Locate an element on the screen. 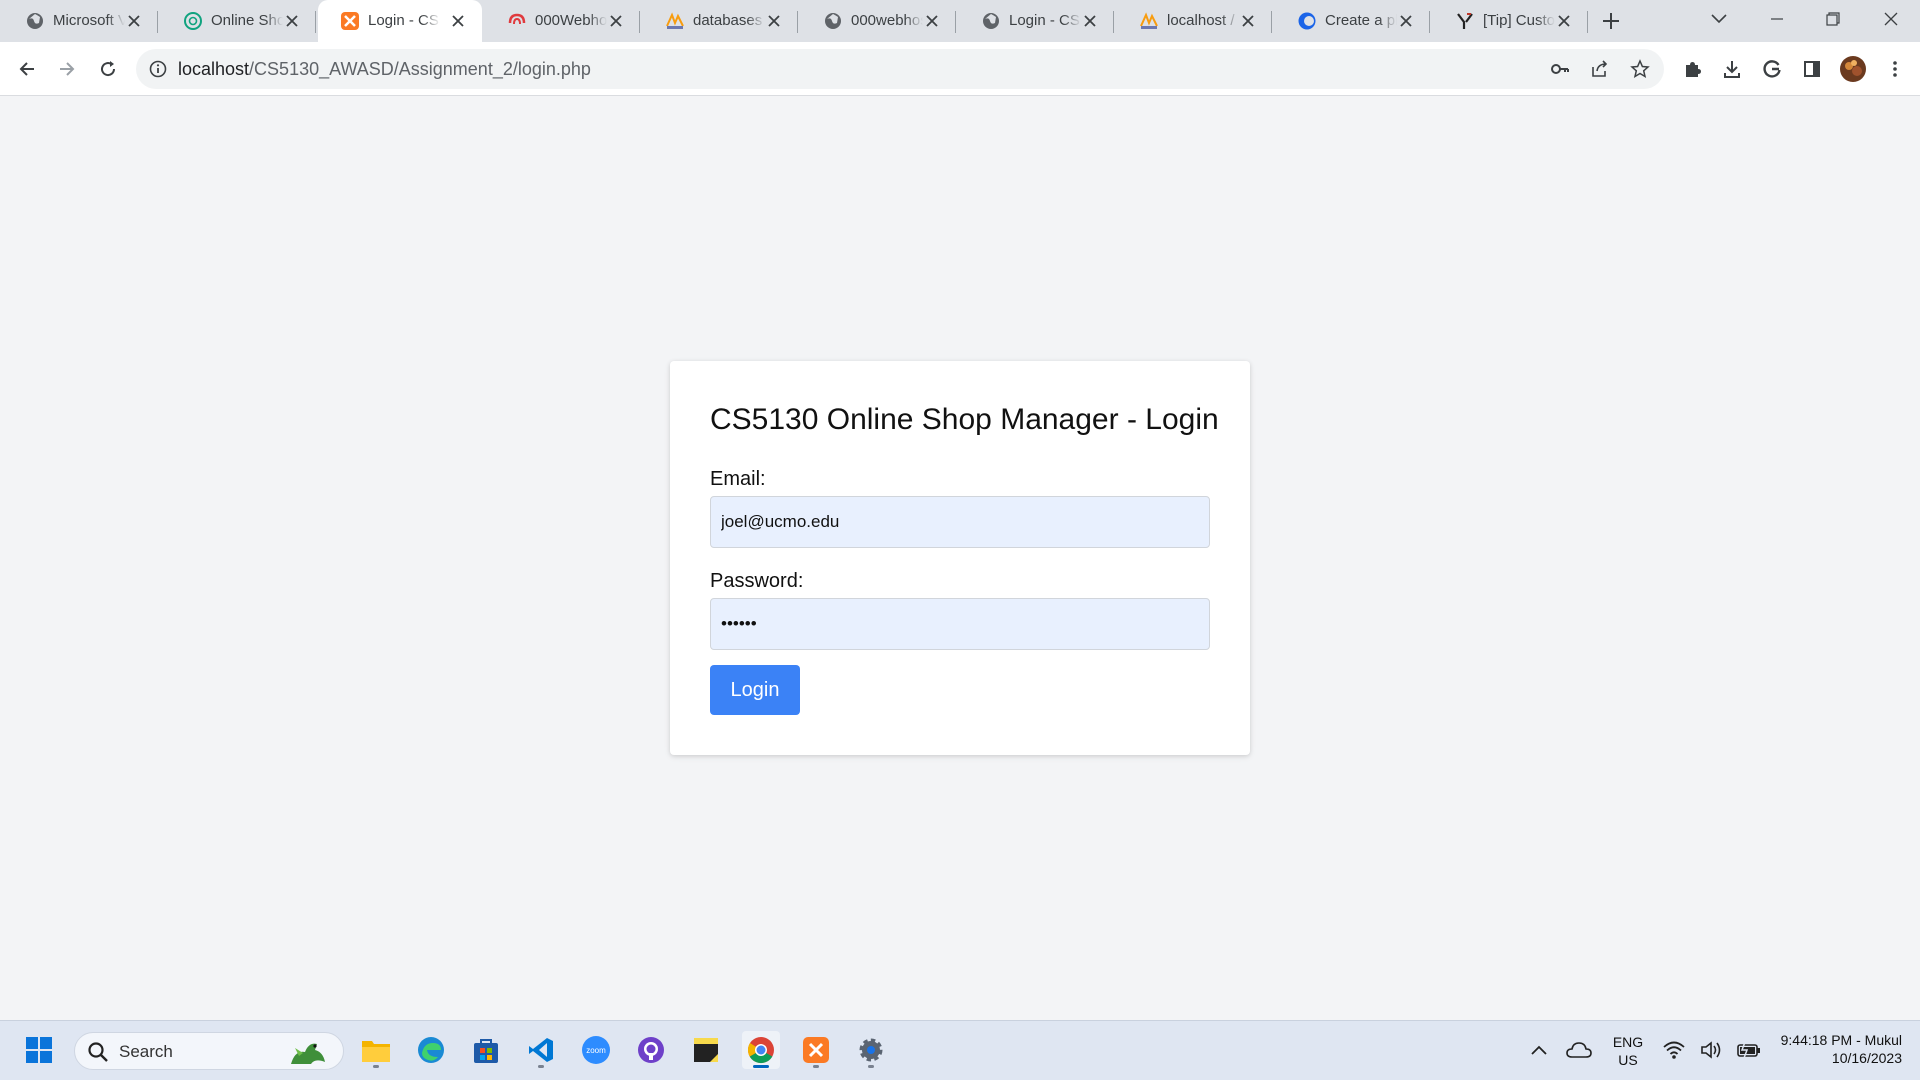 This screenshot has width=1920, height=1080. svg-text: zoom is located at coordinates (596, 1050).